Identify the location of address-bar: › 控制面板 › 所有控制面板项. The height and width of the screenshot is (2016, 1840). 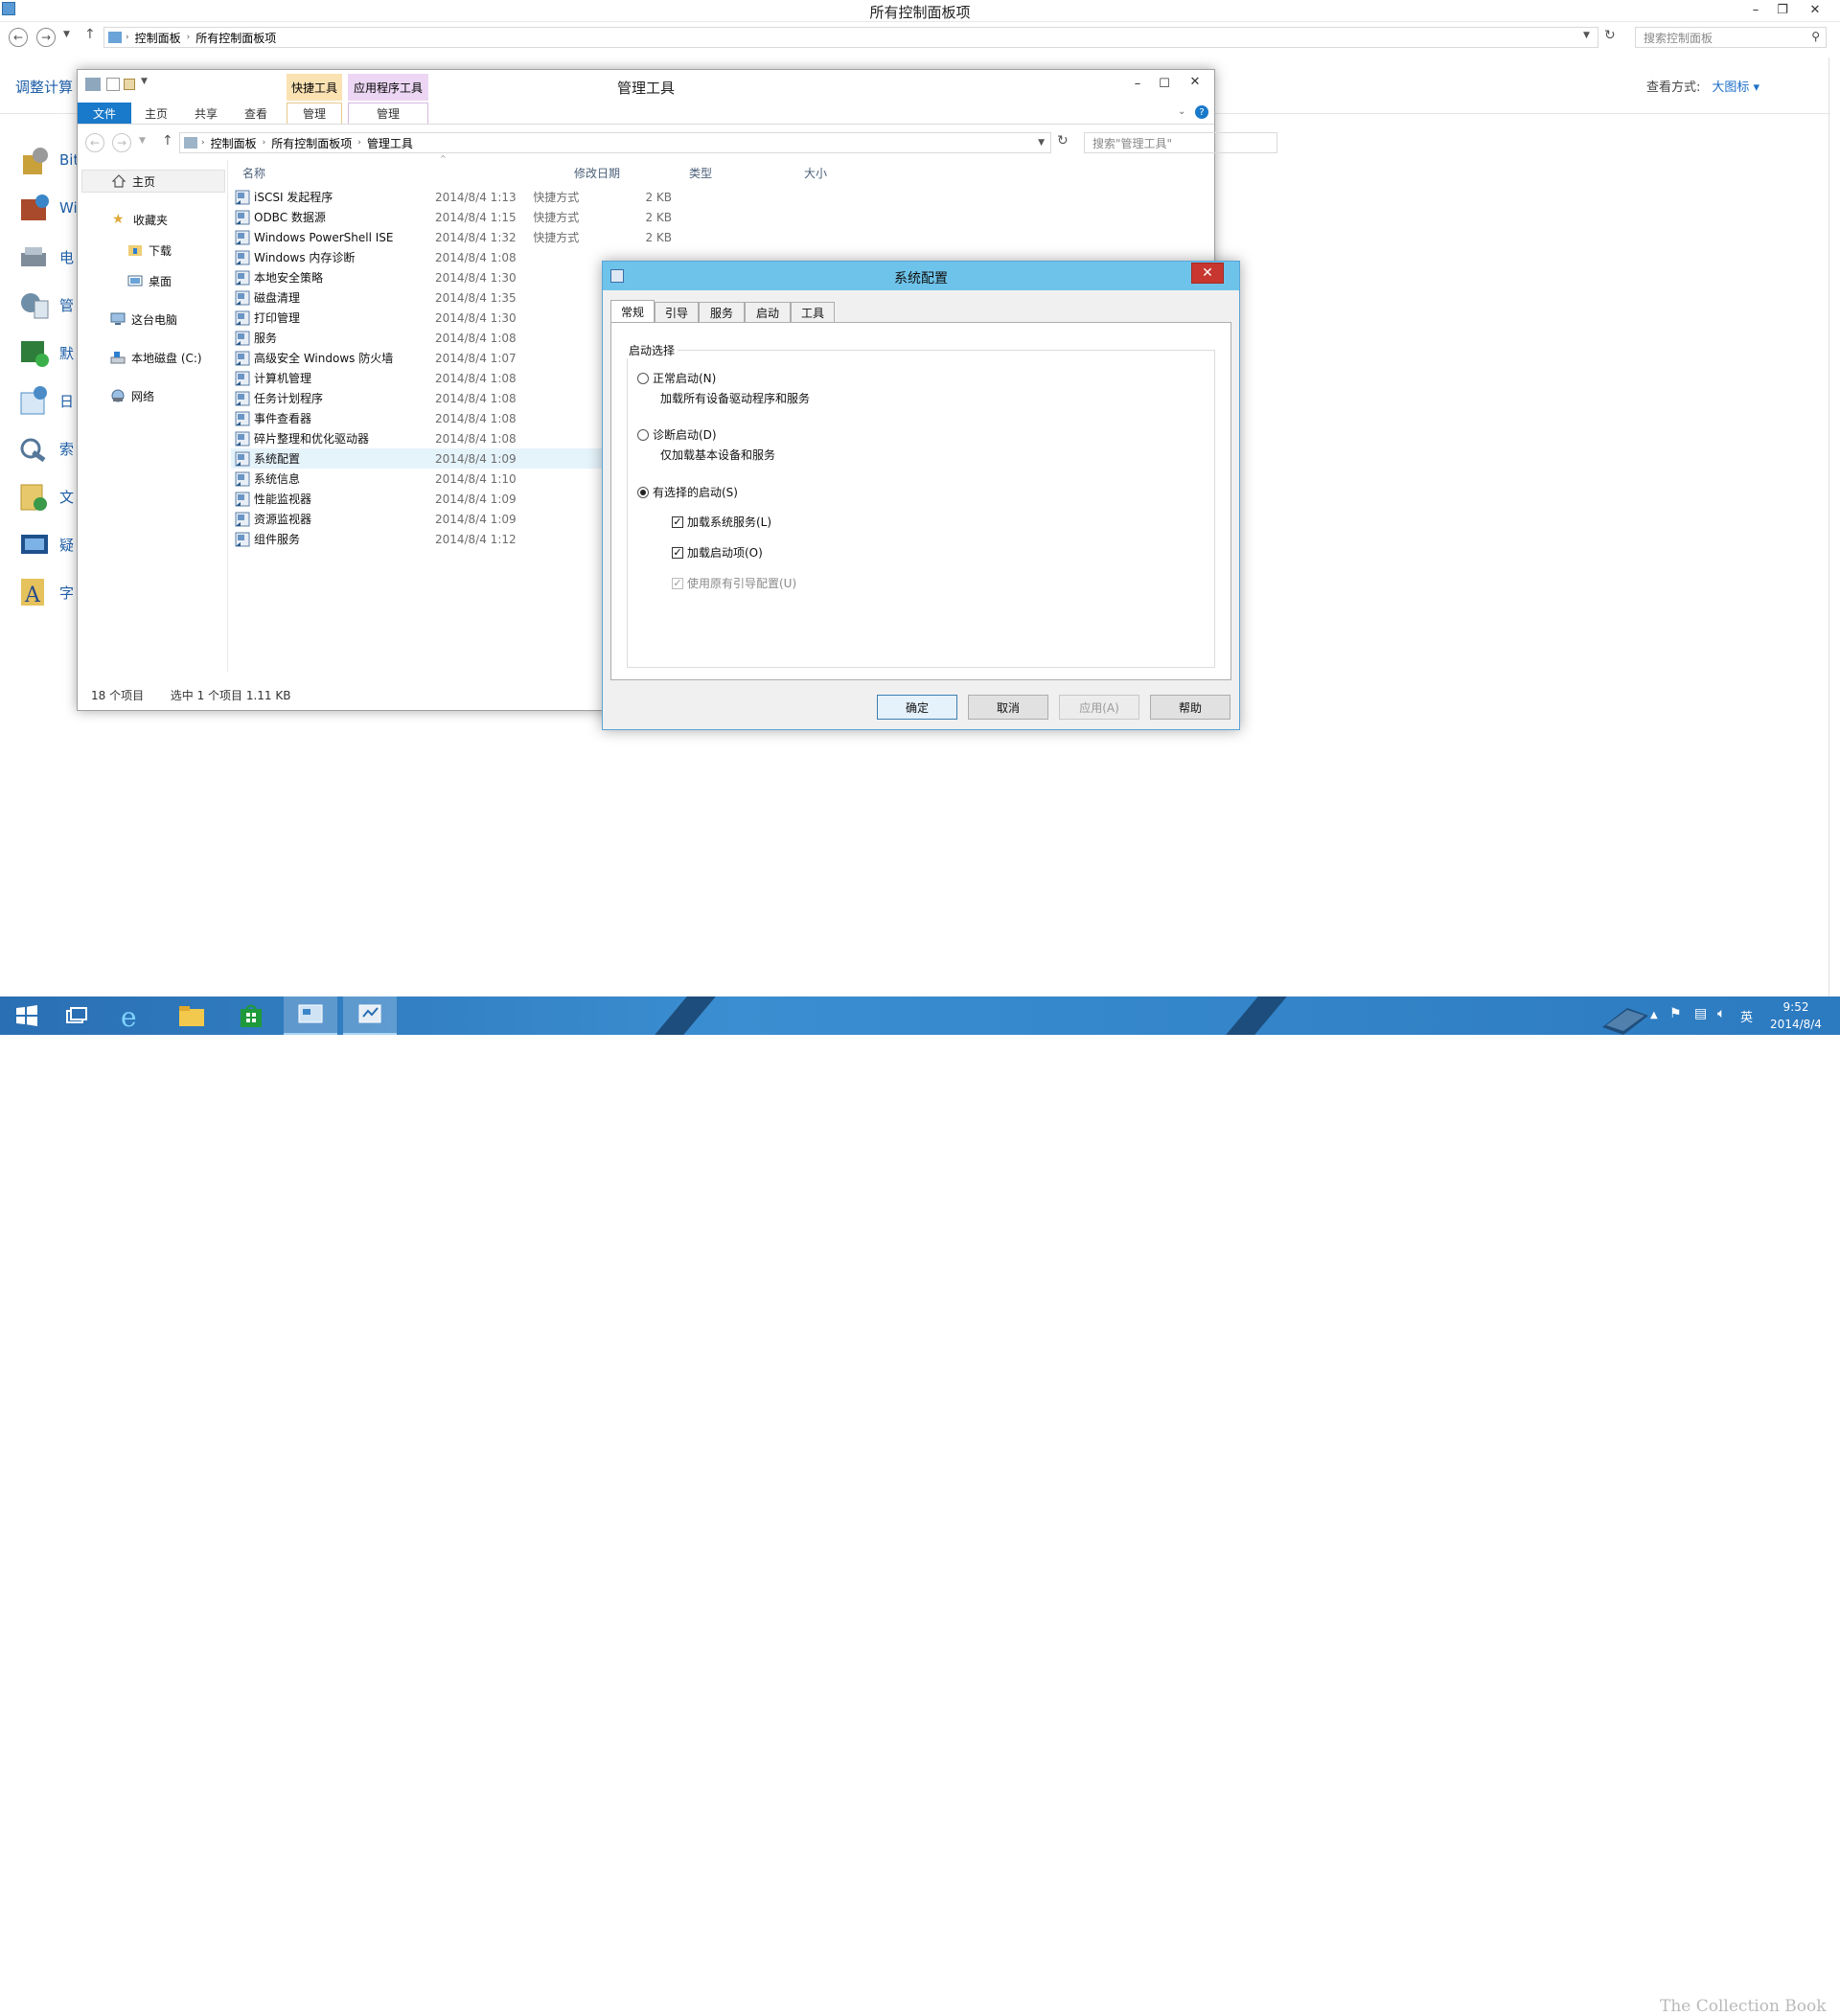
(851, 37).